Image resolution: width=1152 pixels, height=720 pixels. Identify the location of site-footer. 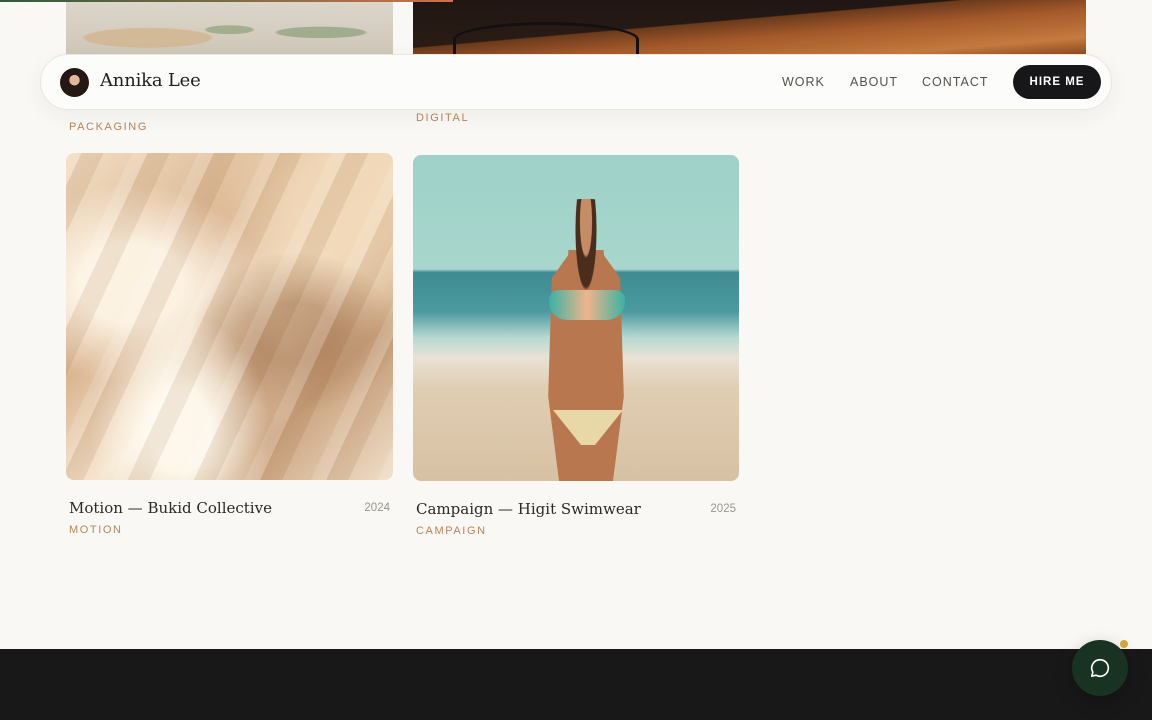
(576, 684).